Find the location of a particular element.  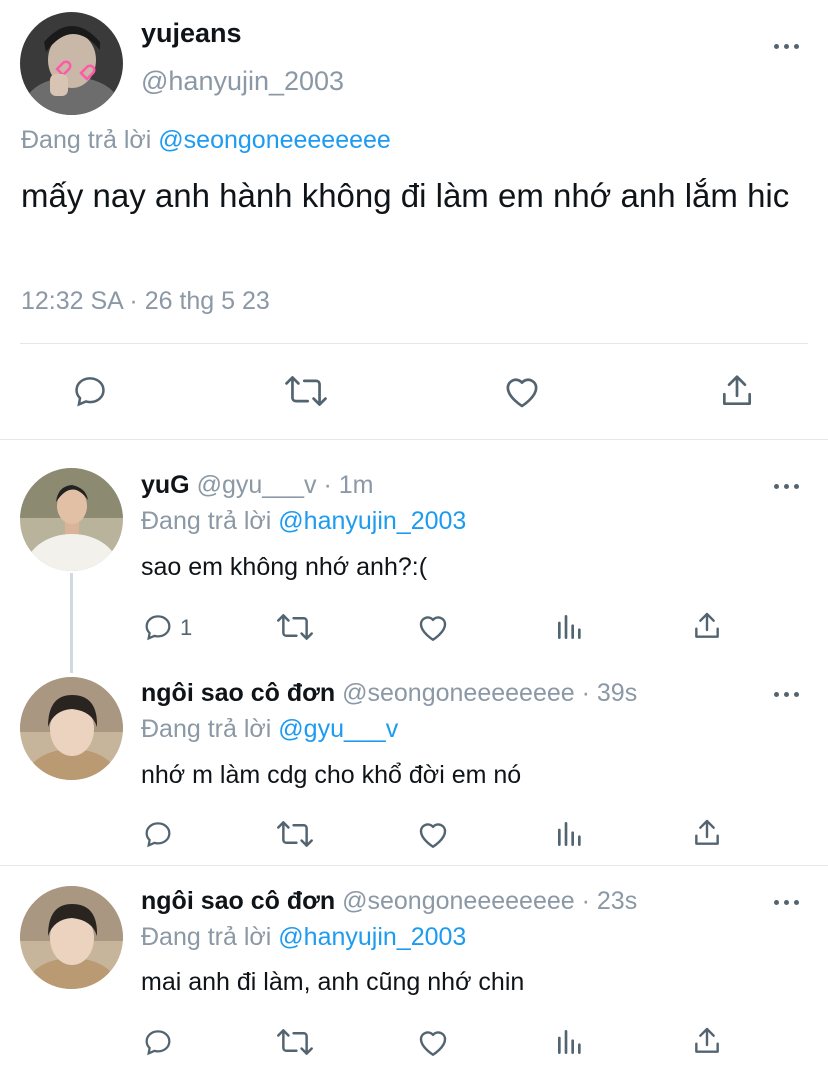

reply-header: yuG @gyu___v · 1m is located at coordinates (257, 485).